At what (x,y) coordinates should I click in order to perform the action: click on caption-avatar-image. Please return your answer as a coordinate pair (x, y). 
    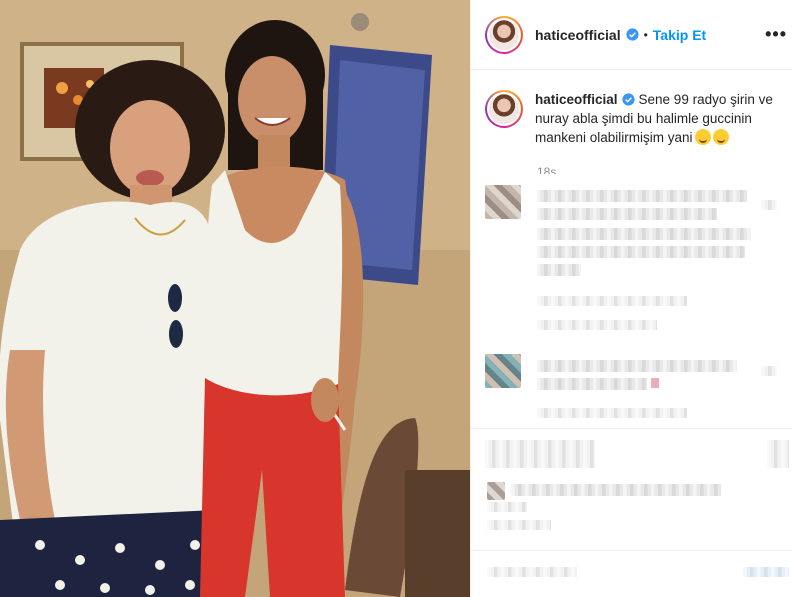
    Looking at the image, I should click on (504, 109).